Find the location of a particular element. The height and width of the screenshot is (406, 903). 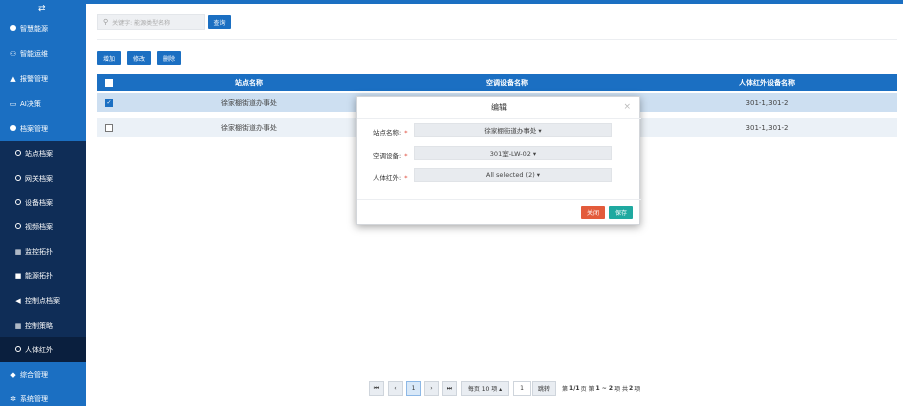

modal-title: 编辑 is located at coordinates (499, 108).